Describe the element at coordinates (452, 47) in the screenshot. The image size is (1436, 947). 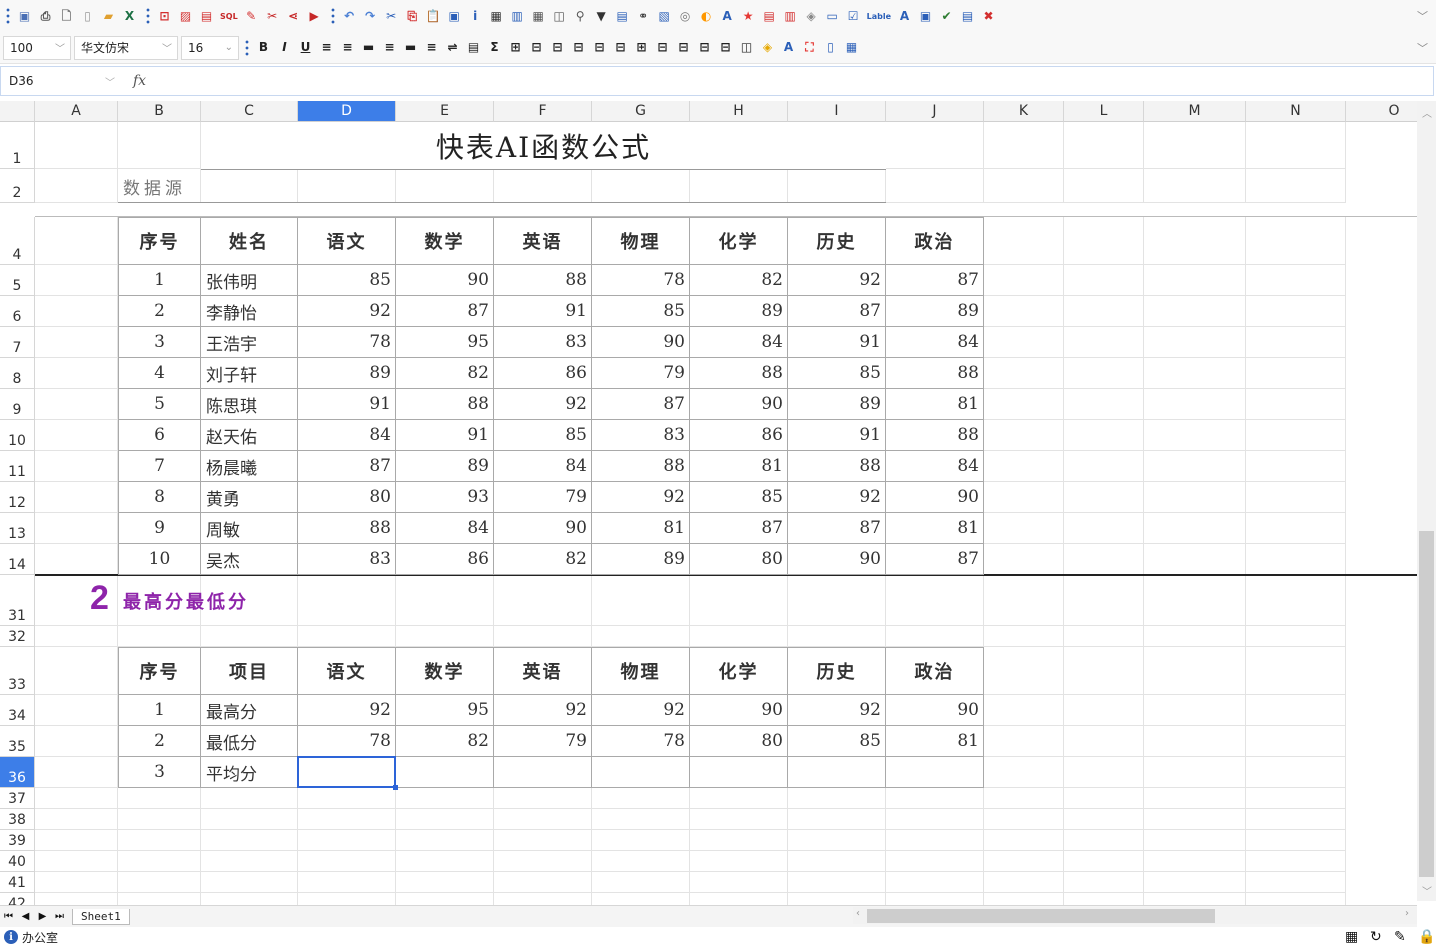
I see `wrap-icon: ⇌` at that location.